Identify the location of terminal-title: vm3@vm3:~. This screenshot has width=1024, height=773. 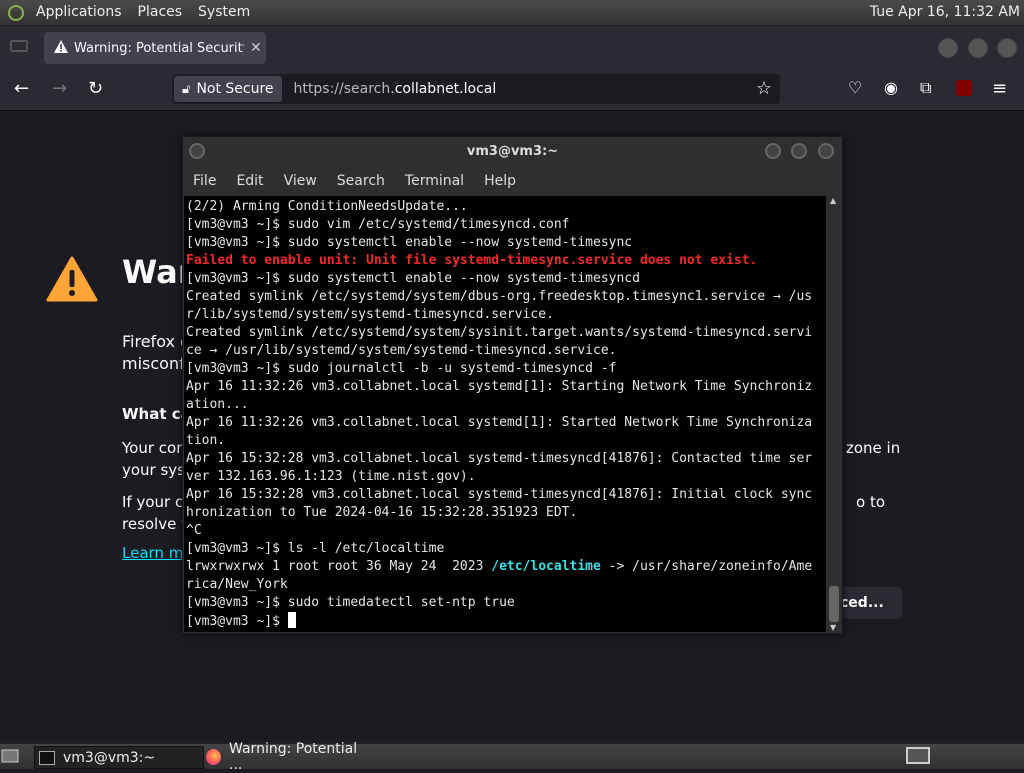
(512, 151).